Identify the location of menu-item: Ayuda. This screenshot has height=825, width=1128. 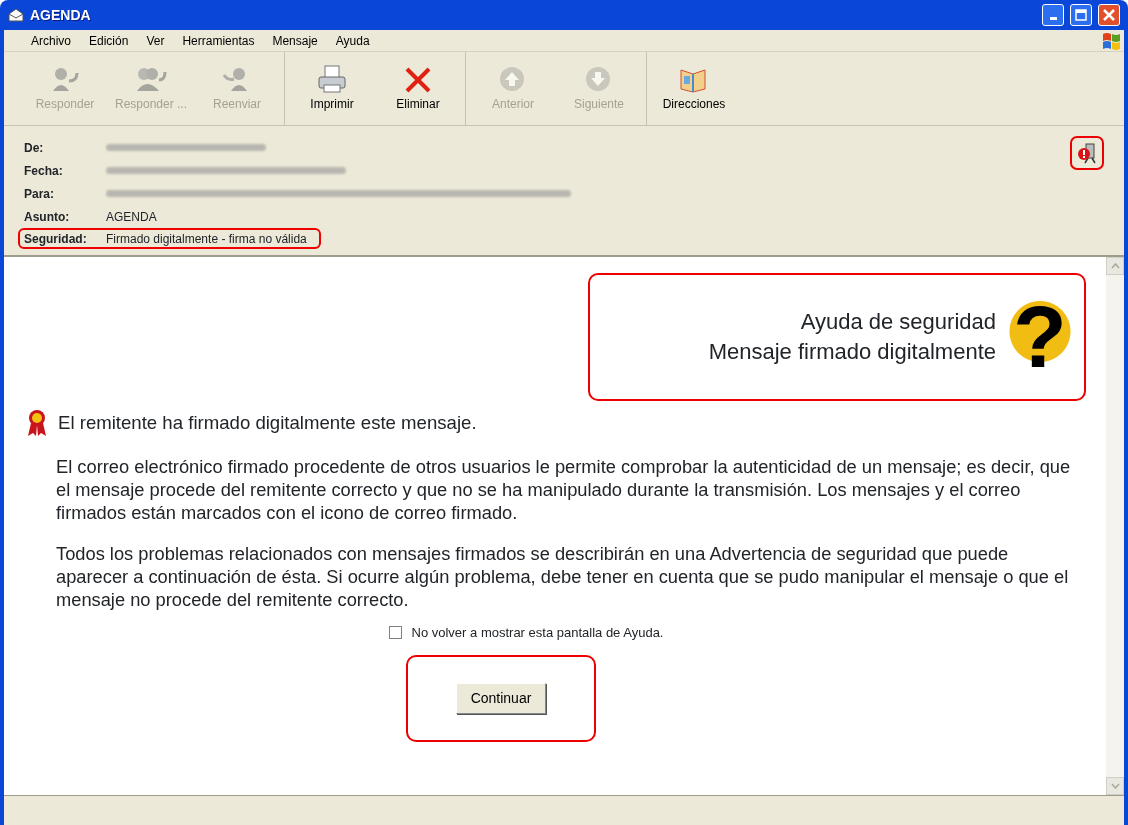
(352, 40).